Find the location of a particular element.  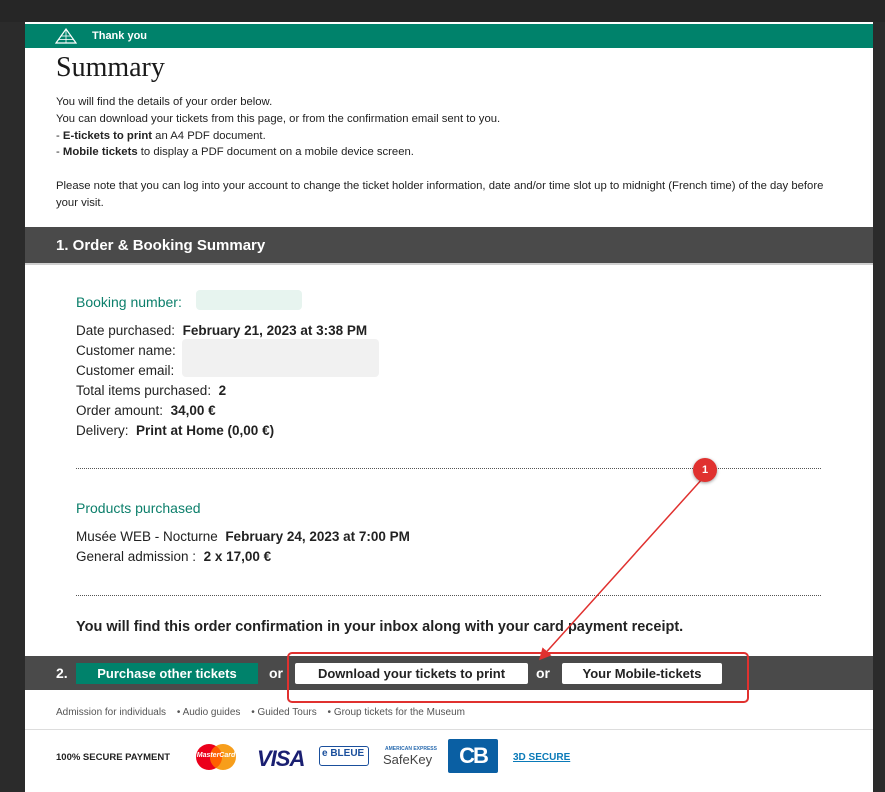

amount-value: 34,00 € is located at coordinates (193, 410).